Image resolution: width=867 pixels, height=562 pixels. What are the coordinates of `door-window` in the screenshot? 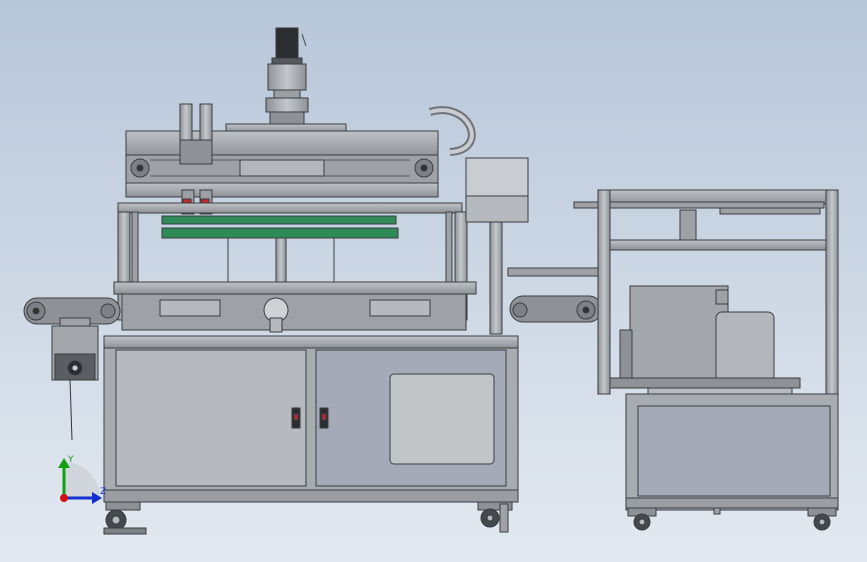 It's located at (442, 419).